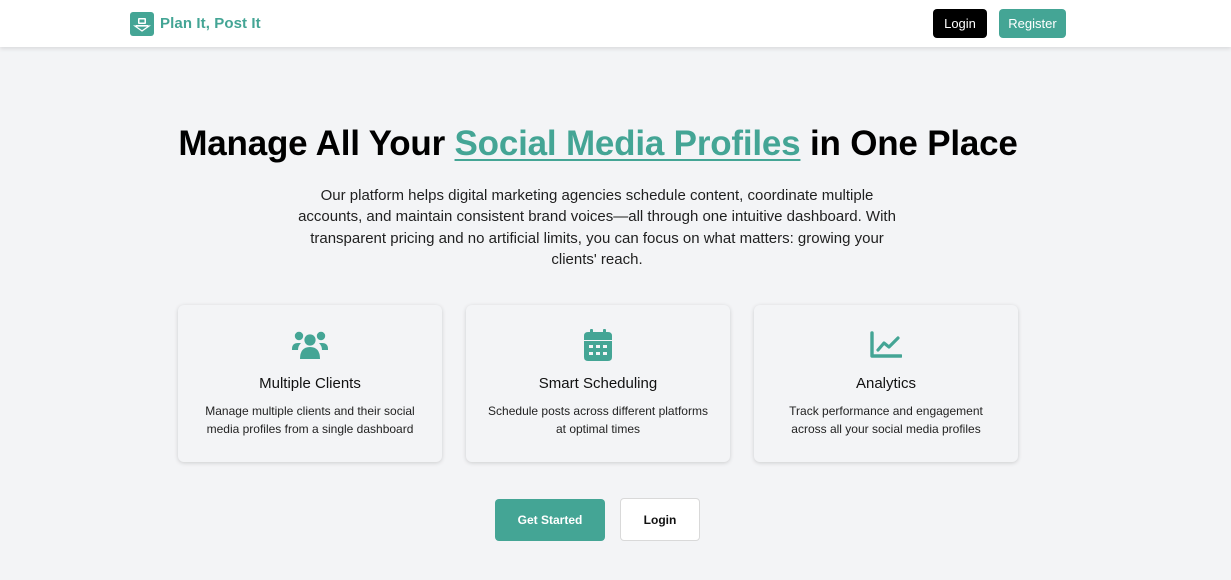 Image resolution: width=1231 pixels, height=580 pixels. I want to click on title-prefix: Manage All Your, so click(316, 143).